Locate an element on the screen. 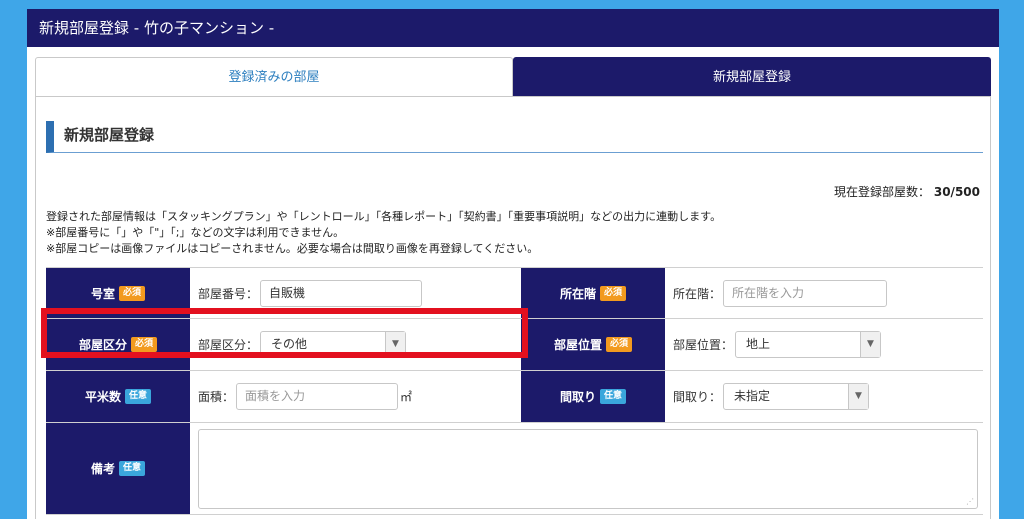 This screenshot has height=519, width=1024. cell-area: 面積： 面積を入力 ㎡ is located at coordinates (355, 396).